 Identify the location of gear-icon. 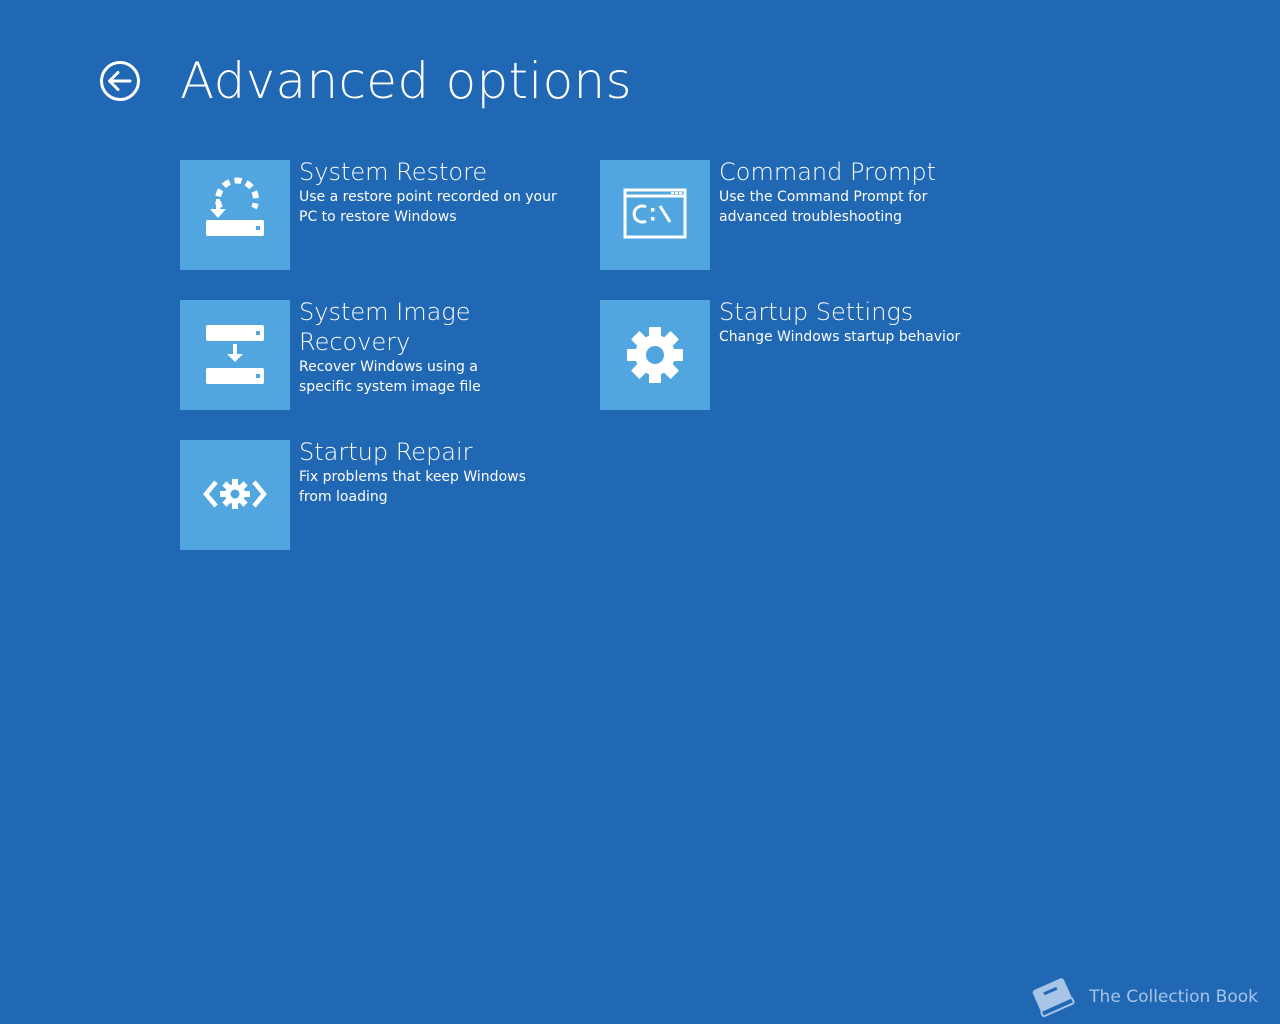
(655, 355).